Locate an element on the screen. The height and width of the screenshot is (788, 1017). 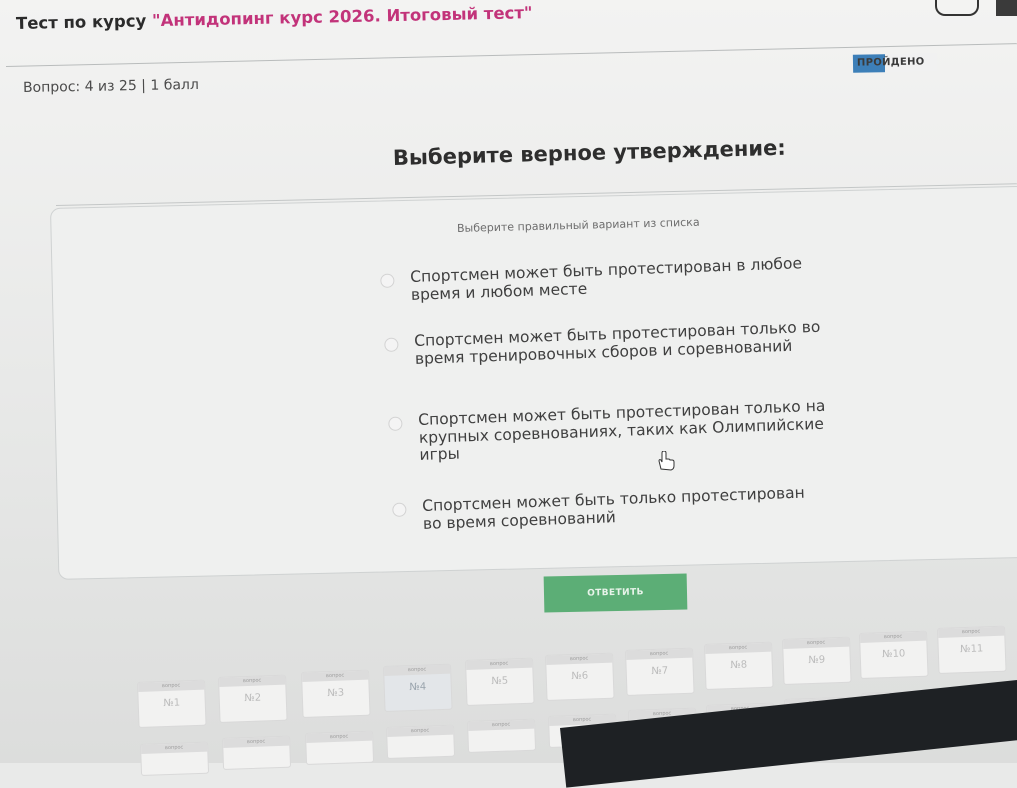
nav-item-number: №11 is located at coordinates (972, 649).